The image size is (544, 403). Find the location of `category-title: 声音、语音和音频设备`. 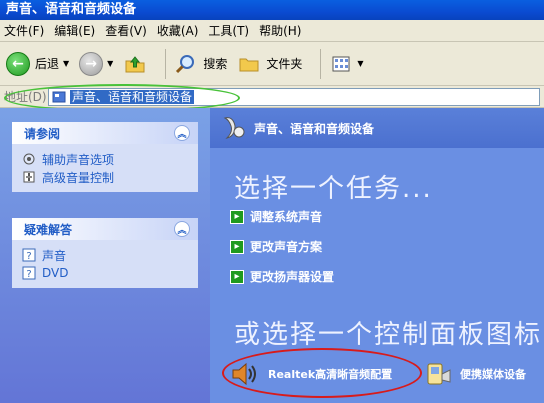

category-title: 声音、语音和音频设备 is located at coordinates (314, 128).